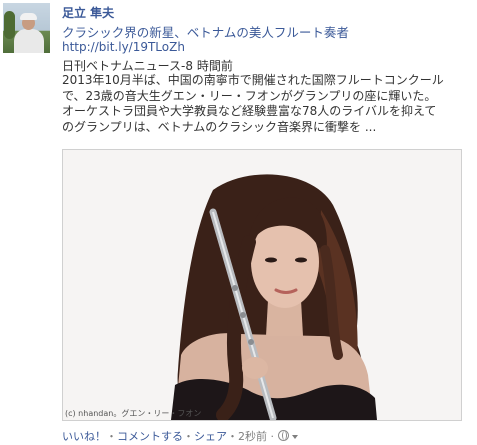 The height and width of the screenshot is (445, 477). What do you see at coordinates (133, 413) in the screenshot?
I see `photo-caption: (c) nhandan。グエン・リー・フオン` at bounding box center [133, 413].